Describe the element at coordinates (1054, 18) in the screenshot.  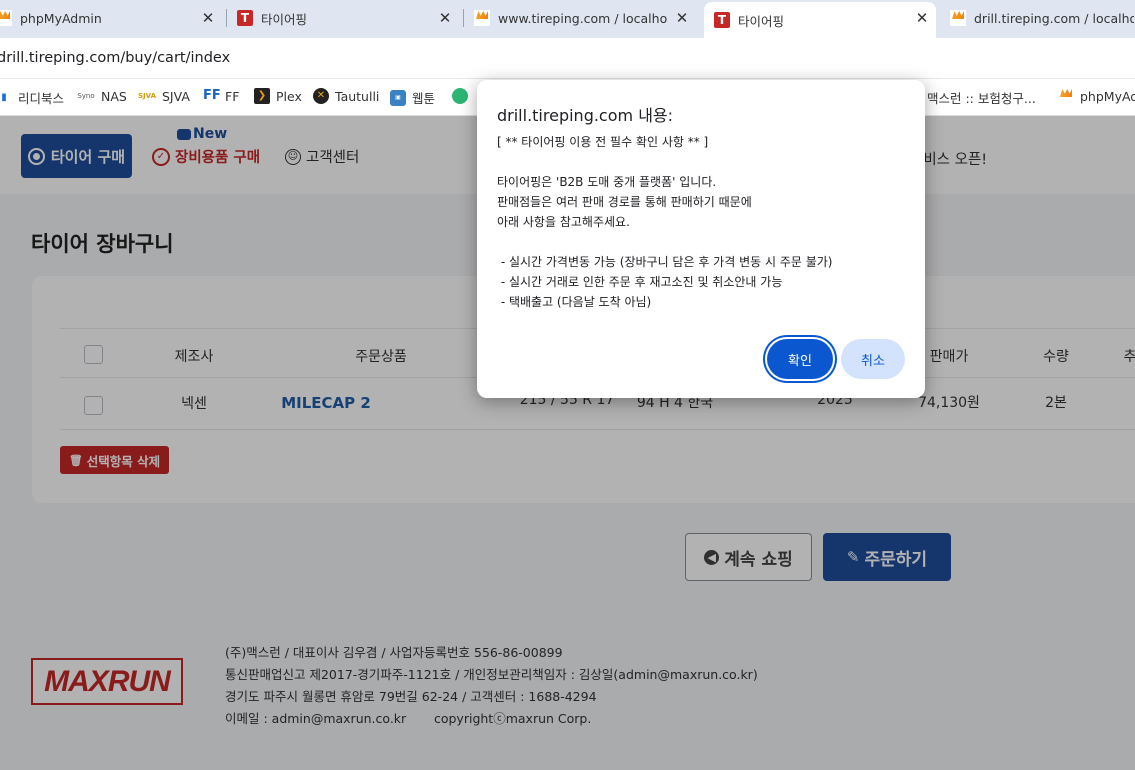
I see `tab-title: drill.tireping.com / localhost /` at that location.